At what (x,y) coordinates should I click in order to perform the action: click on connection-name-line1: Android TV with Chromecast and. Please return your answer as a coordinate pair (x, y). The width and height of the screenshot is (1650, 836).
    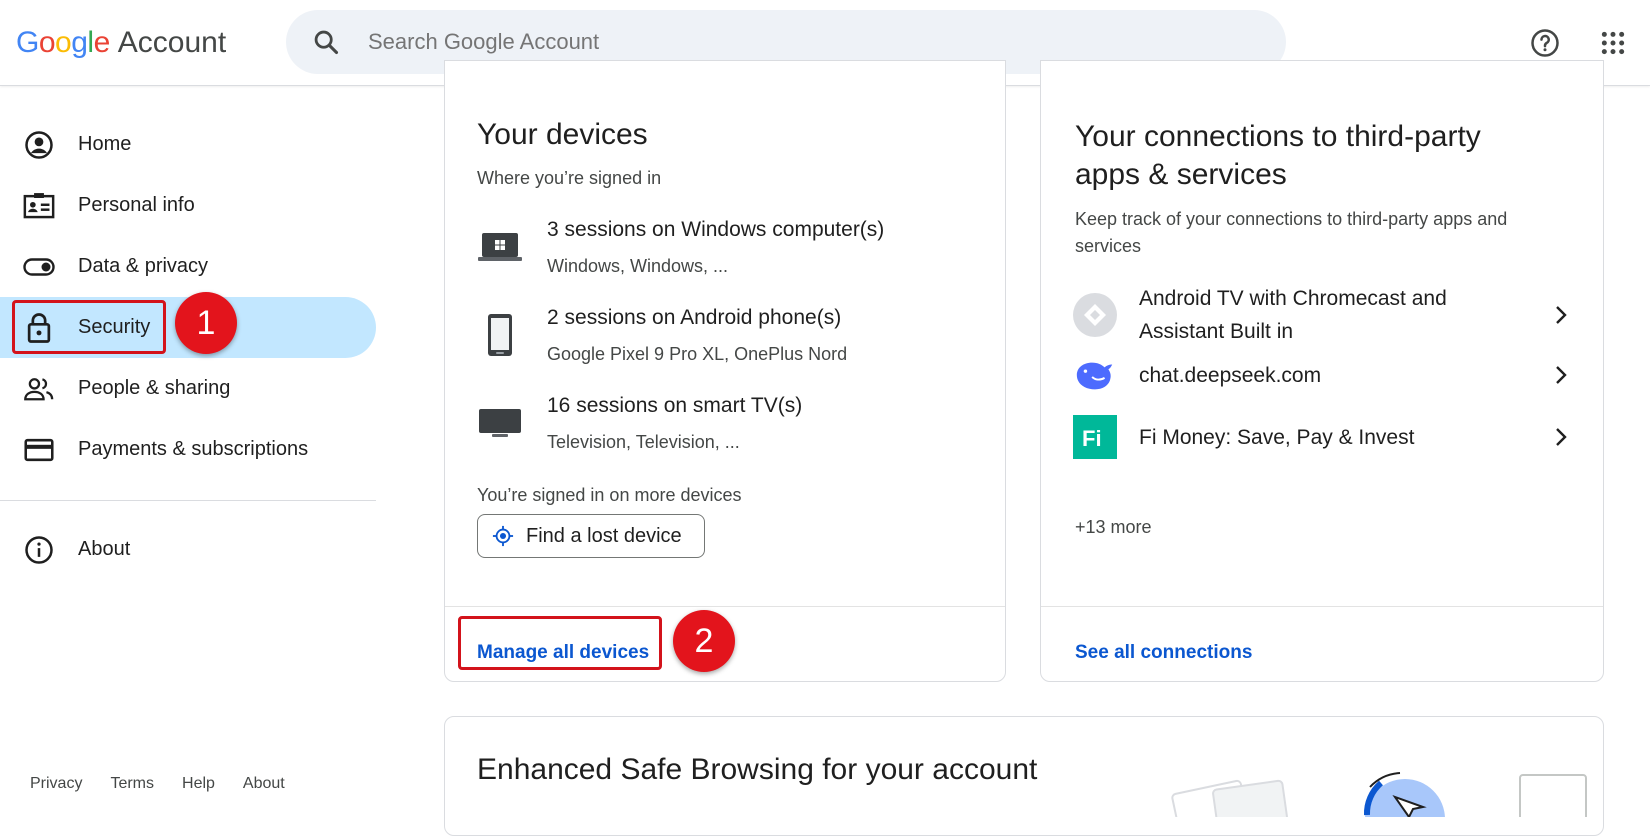
    Looking at the image, I should click on (1293, 298).